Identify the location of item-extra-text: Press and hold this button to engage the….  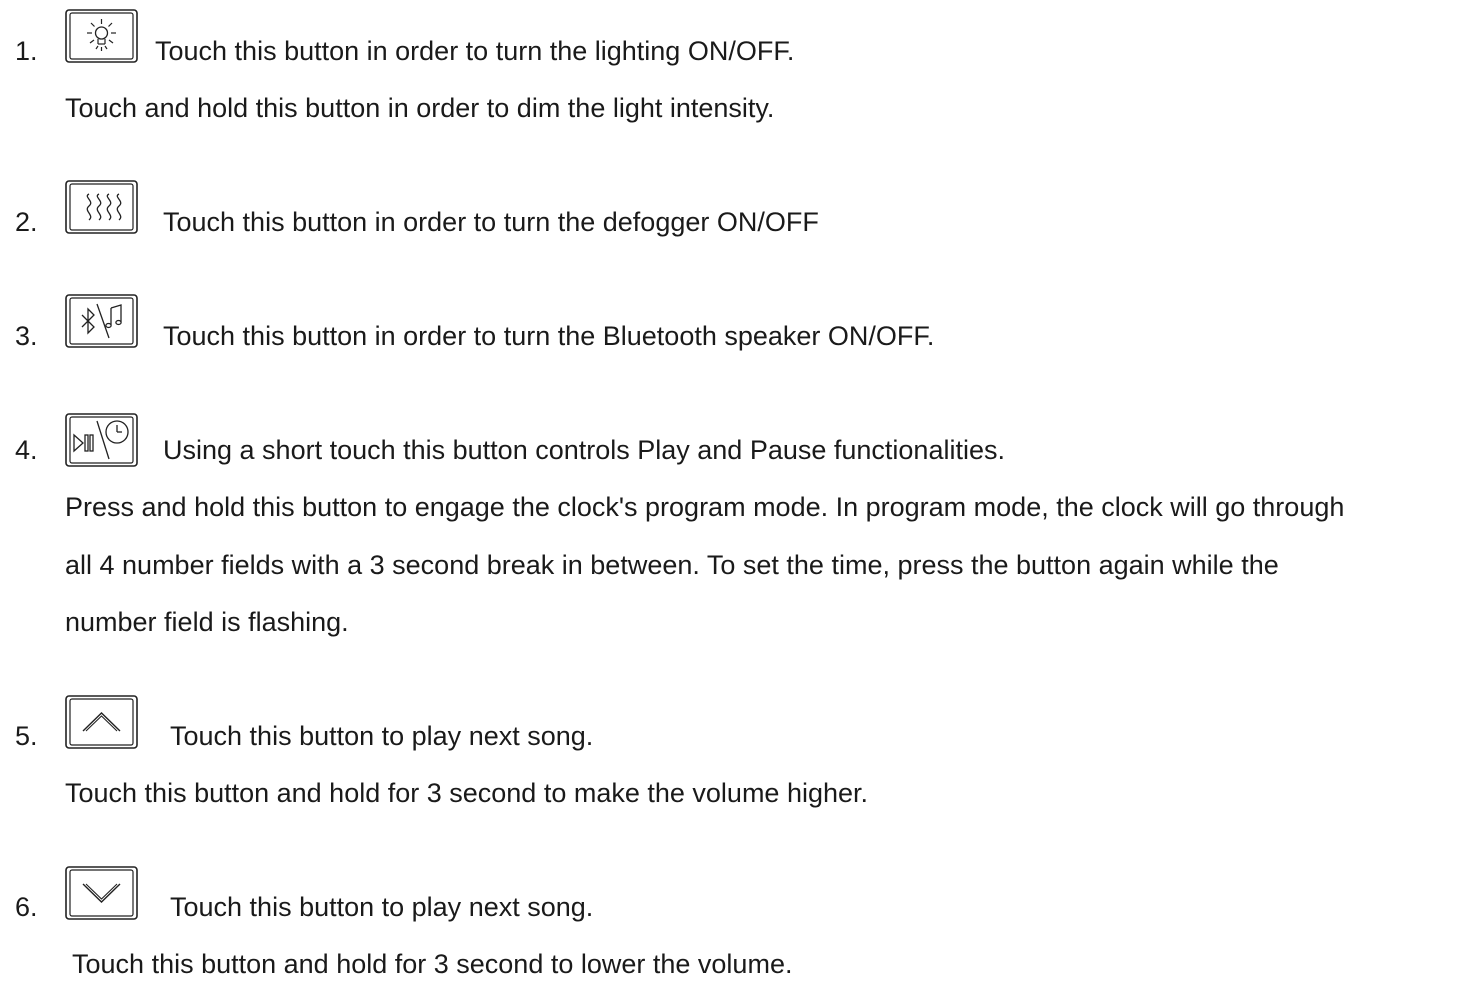
(705, 507).